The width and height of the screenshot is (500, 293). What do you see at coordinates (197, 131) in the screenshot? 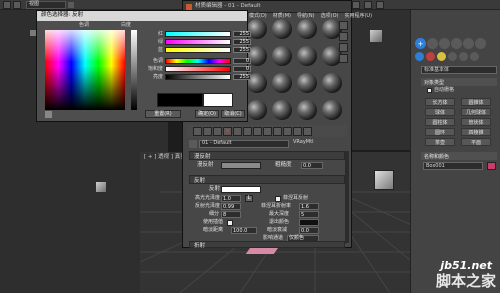
I see `get-material-icon` at bounding box center [197, 131].